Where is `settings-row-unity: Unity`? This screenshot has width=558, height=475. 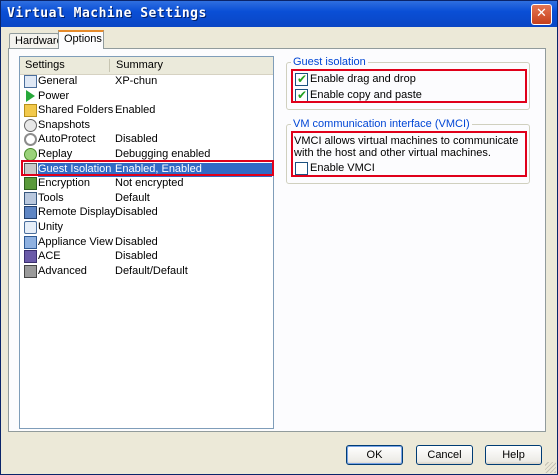
settings-row-unity: Unity is located at coordinates (145, 228).